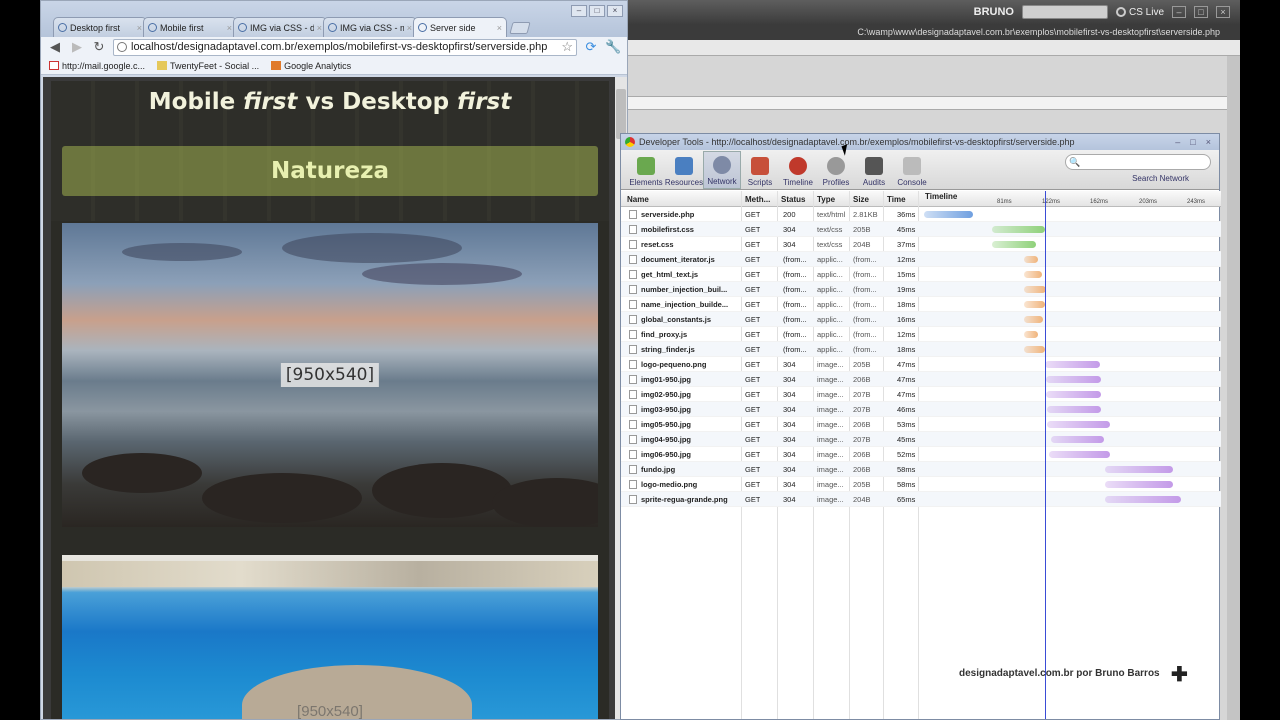 This screenshot has width=1280, height=720. What do you see at coordinates (1177, 142) in the screenshot?
I see `devtools-minimize-button: –` at bounding box center [1177, 142].